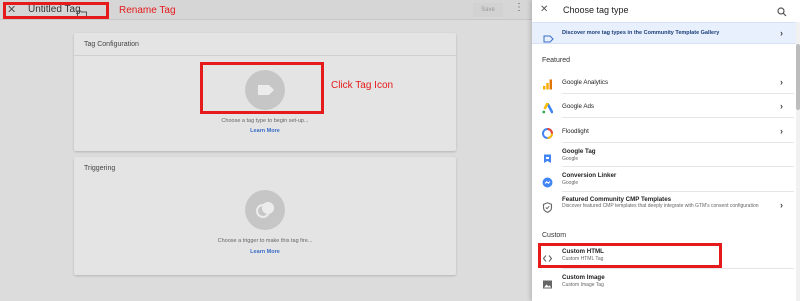 Image resolution: width=800 pixels, height=301 pixels. What do you see at coordinates (265, 131) in the screenshot?
I see `tag-configuration-learn-more-link: Learn More` at bounding box center [265, 131].